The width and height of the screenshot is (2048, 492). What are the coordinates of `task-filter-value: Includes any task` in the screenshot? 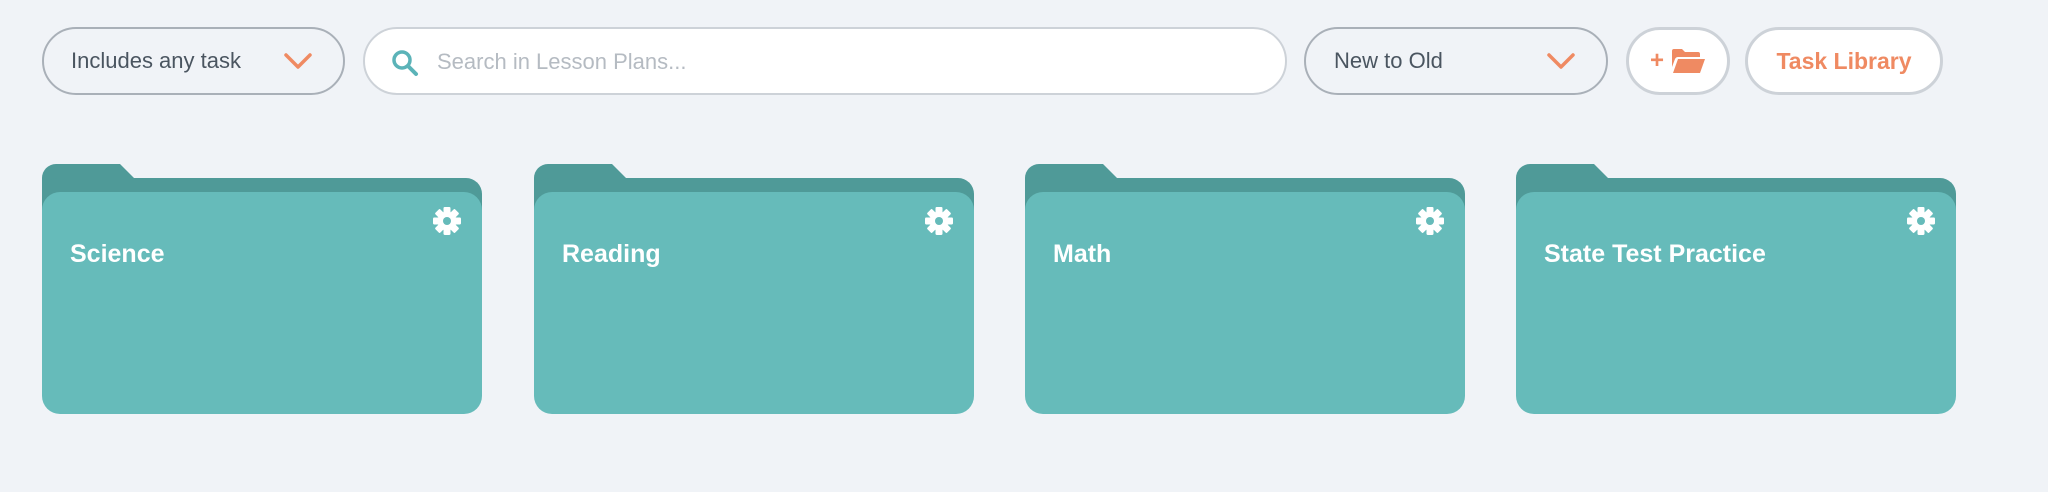 It's located at (156, 60).